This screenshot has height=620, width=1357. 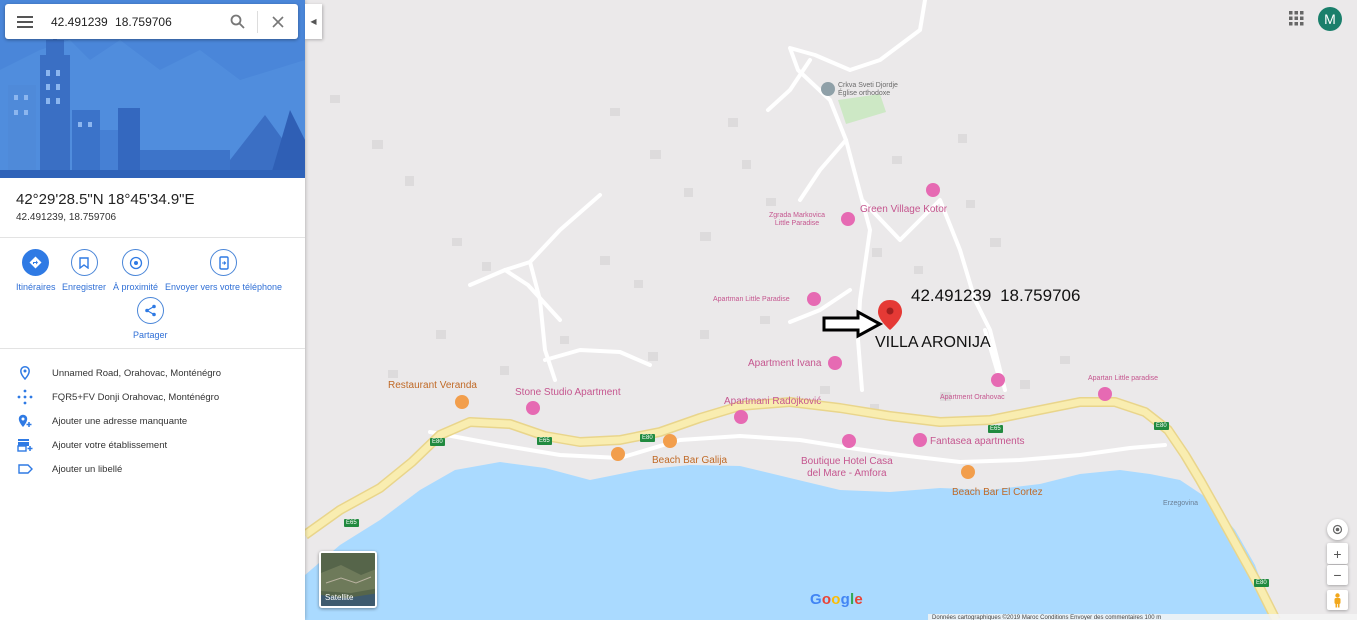 I want to click on directions-icon, so click(x=36, y=262).